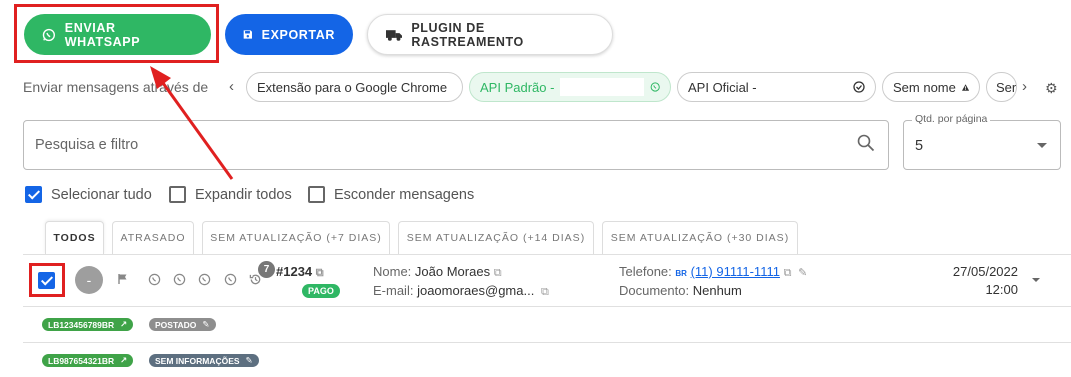  What do you see at coordinates (74, 237) in the screenshot?
I see `tab-all: TODOS` at bounding box center [74, 237].